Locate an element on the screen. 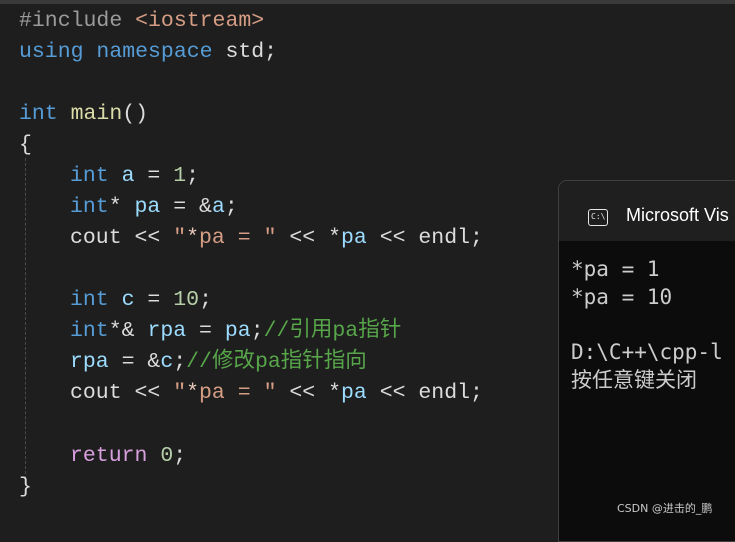 This screenshot has width=735, height=542. pointer-ref-symbol: *& is located at coordinates (121, 331).